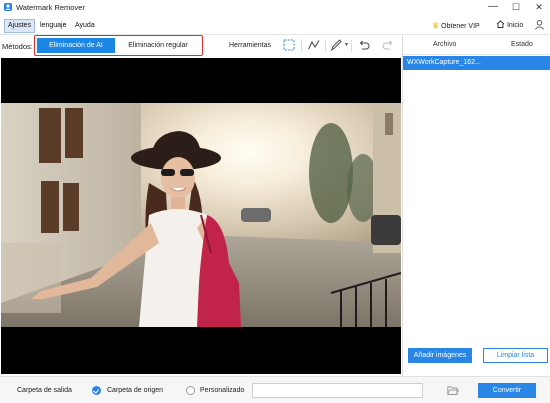 This screenshot has width=550, height=403. Describe the element at coordinates (336, 45) in the screenshot. I see `brush-icon` at that location.